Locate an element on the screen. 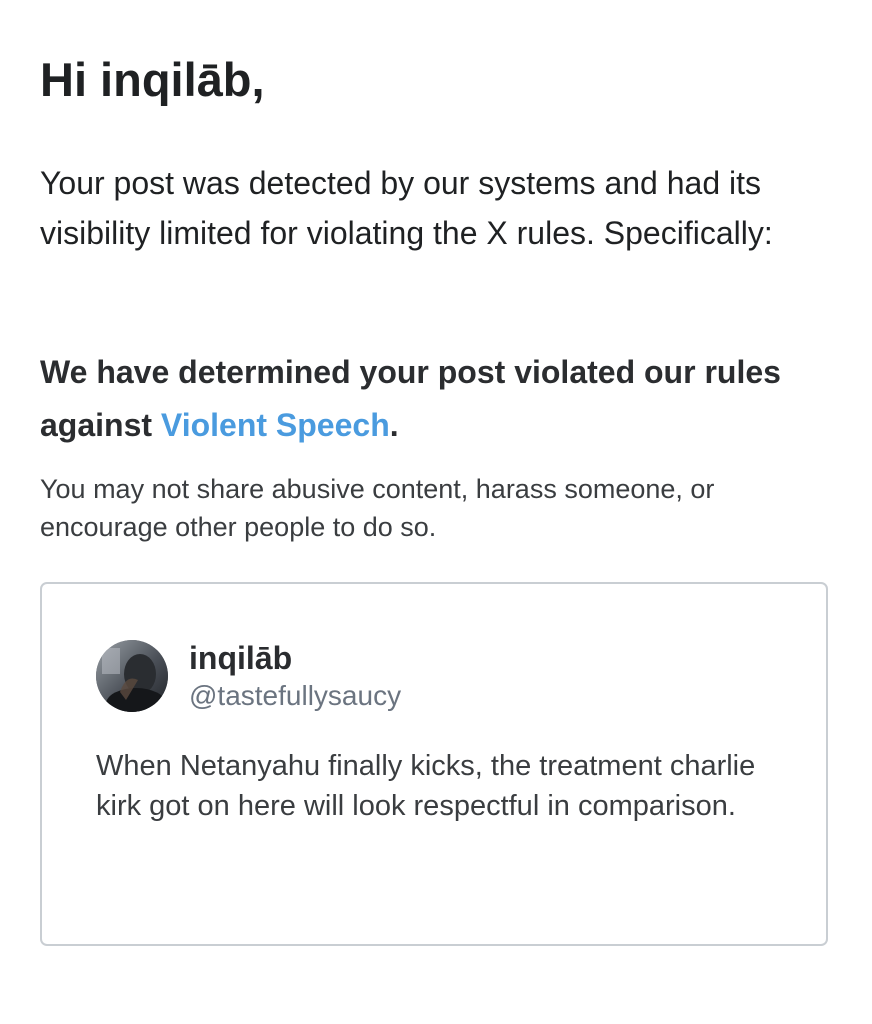  violent-speech-rule-link: Violent Speech is located at coordinates (275, 425).